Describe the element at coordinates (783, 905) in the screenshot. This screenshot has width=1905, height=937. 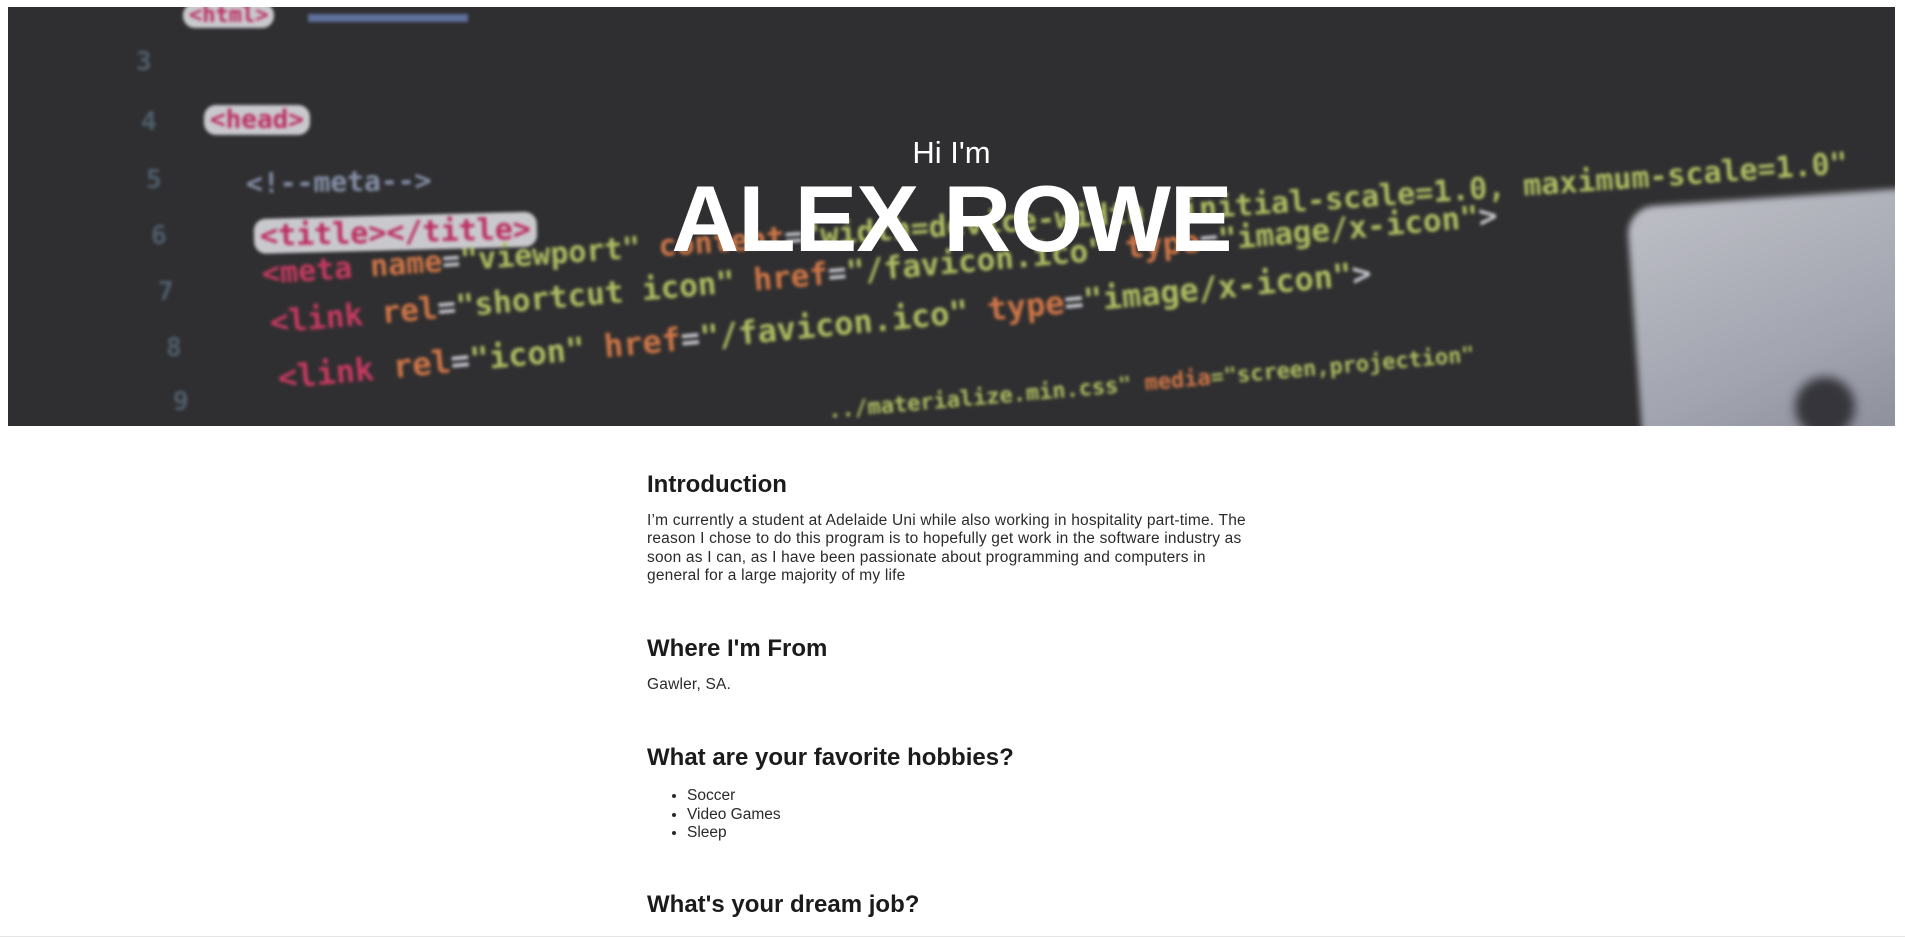
I see `section-title-dream-job: What's your dream job?` at that location.